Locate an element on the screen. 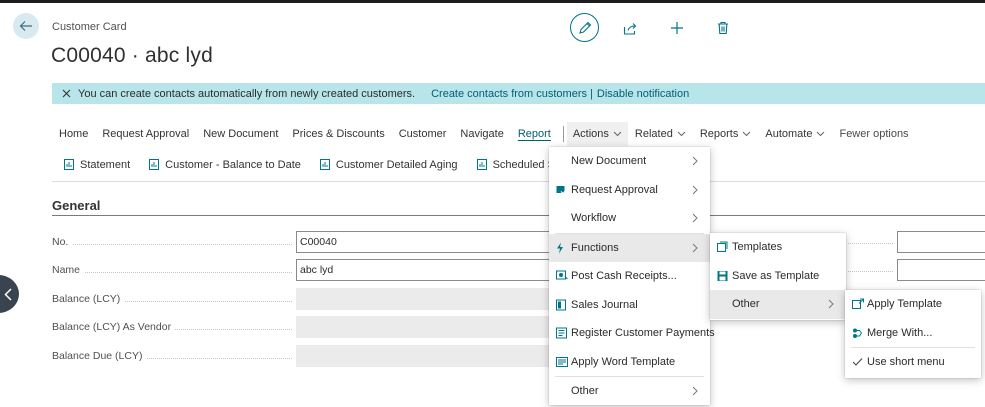 This screenshot has height=407, width=985. report-detailed-aging: Customer Detailed Aging is located at coordinates (388, 164).